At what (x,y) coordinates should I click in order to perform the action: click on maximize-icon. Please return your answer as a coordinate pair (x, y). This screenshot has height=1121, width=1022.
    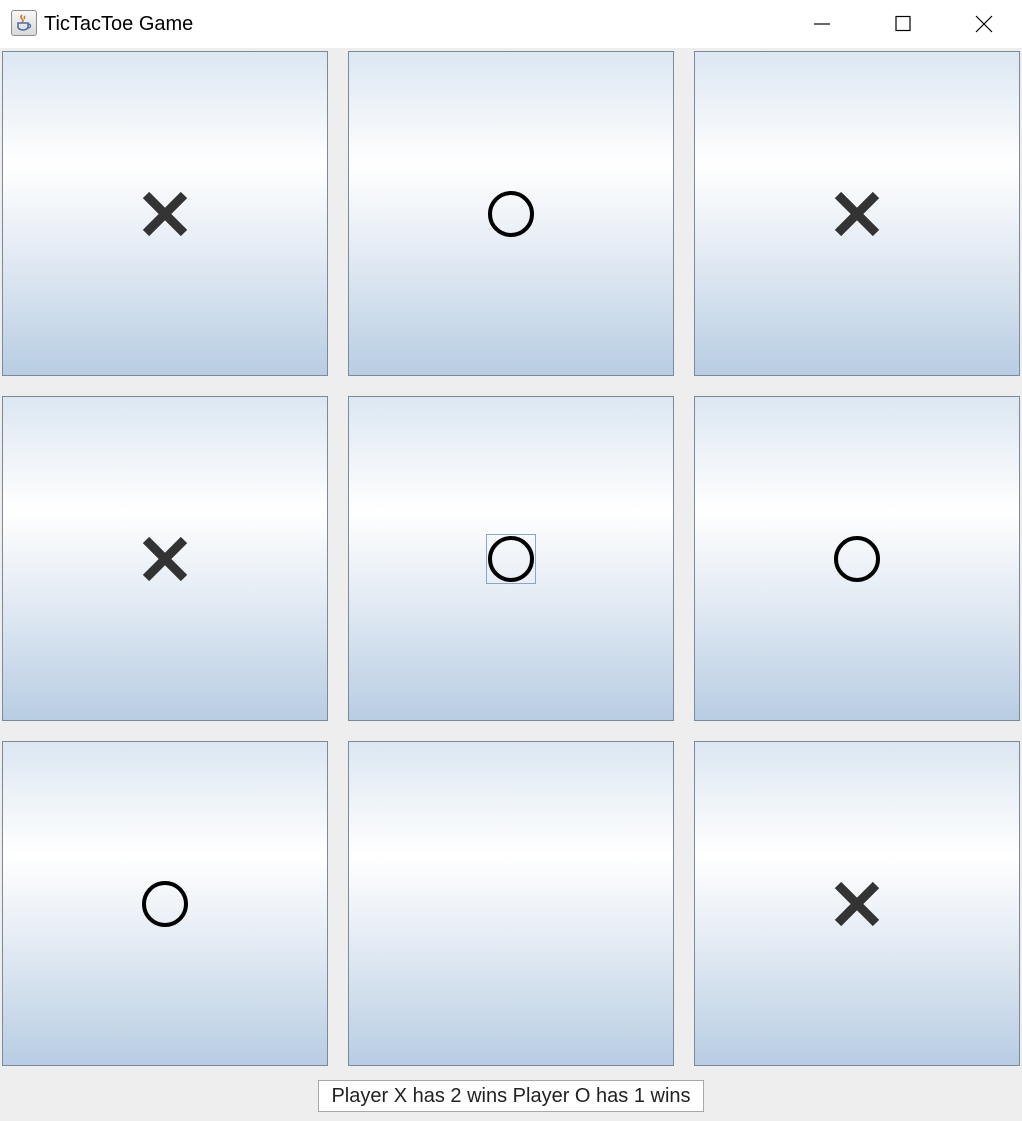
    Looking at the image, I should click on (903, 23).